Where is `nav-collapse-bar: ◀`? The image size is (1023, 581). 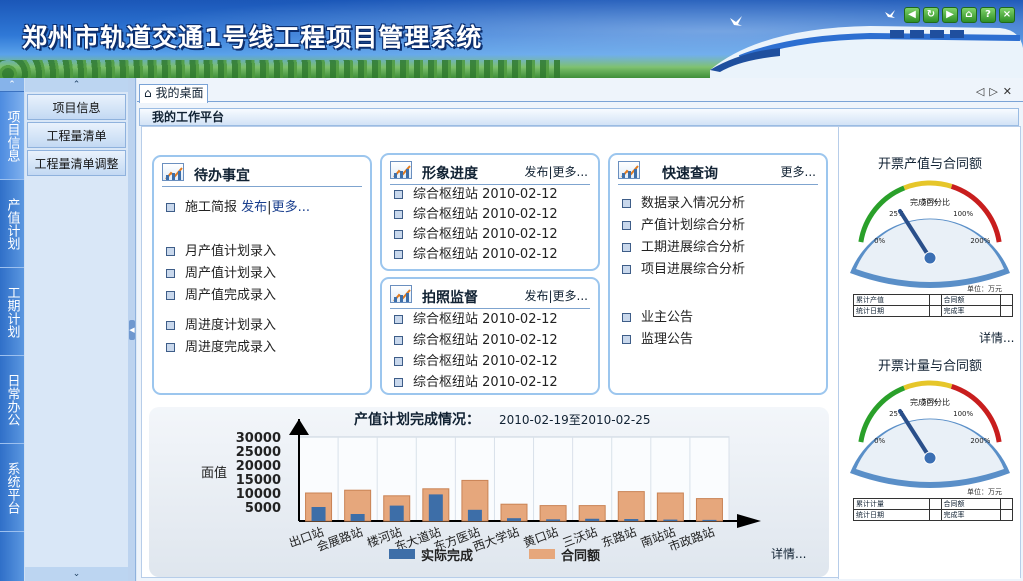 nav-collapse-bar: ◀ is located at coordinates (132, 329).